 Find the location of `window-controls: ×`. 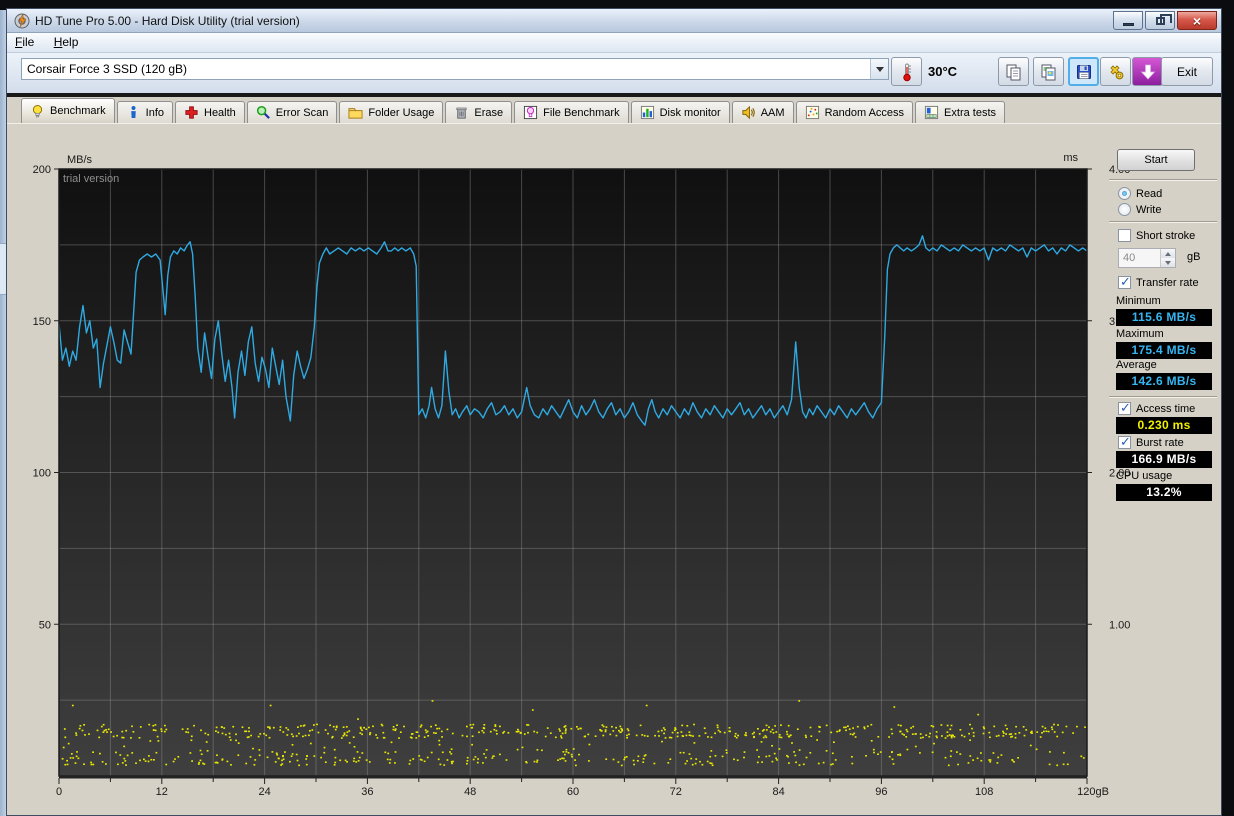

window-controls: × is located at coordinates (1165, 20).